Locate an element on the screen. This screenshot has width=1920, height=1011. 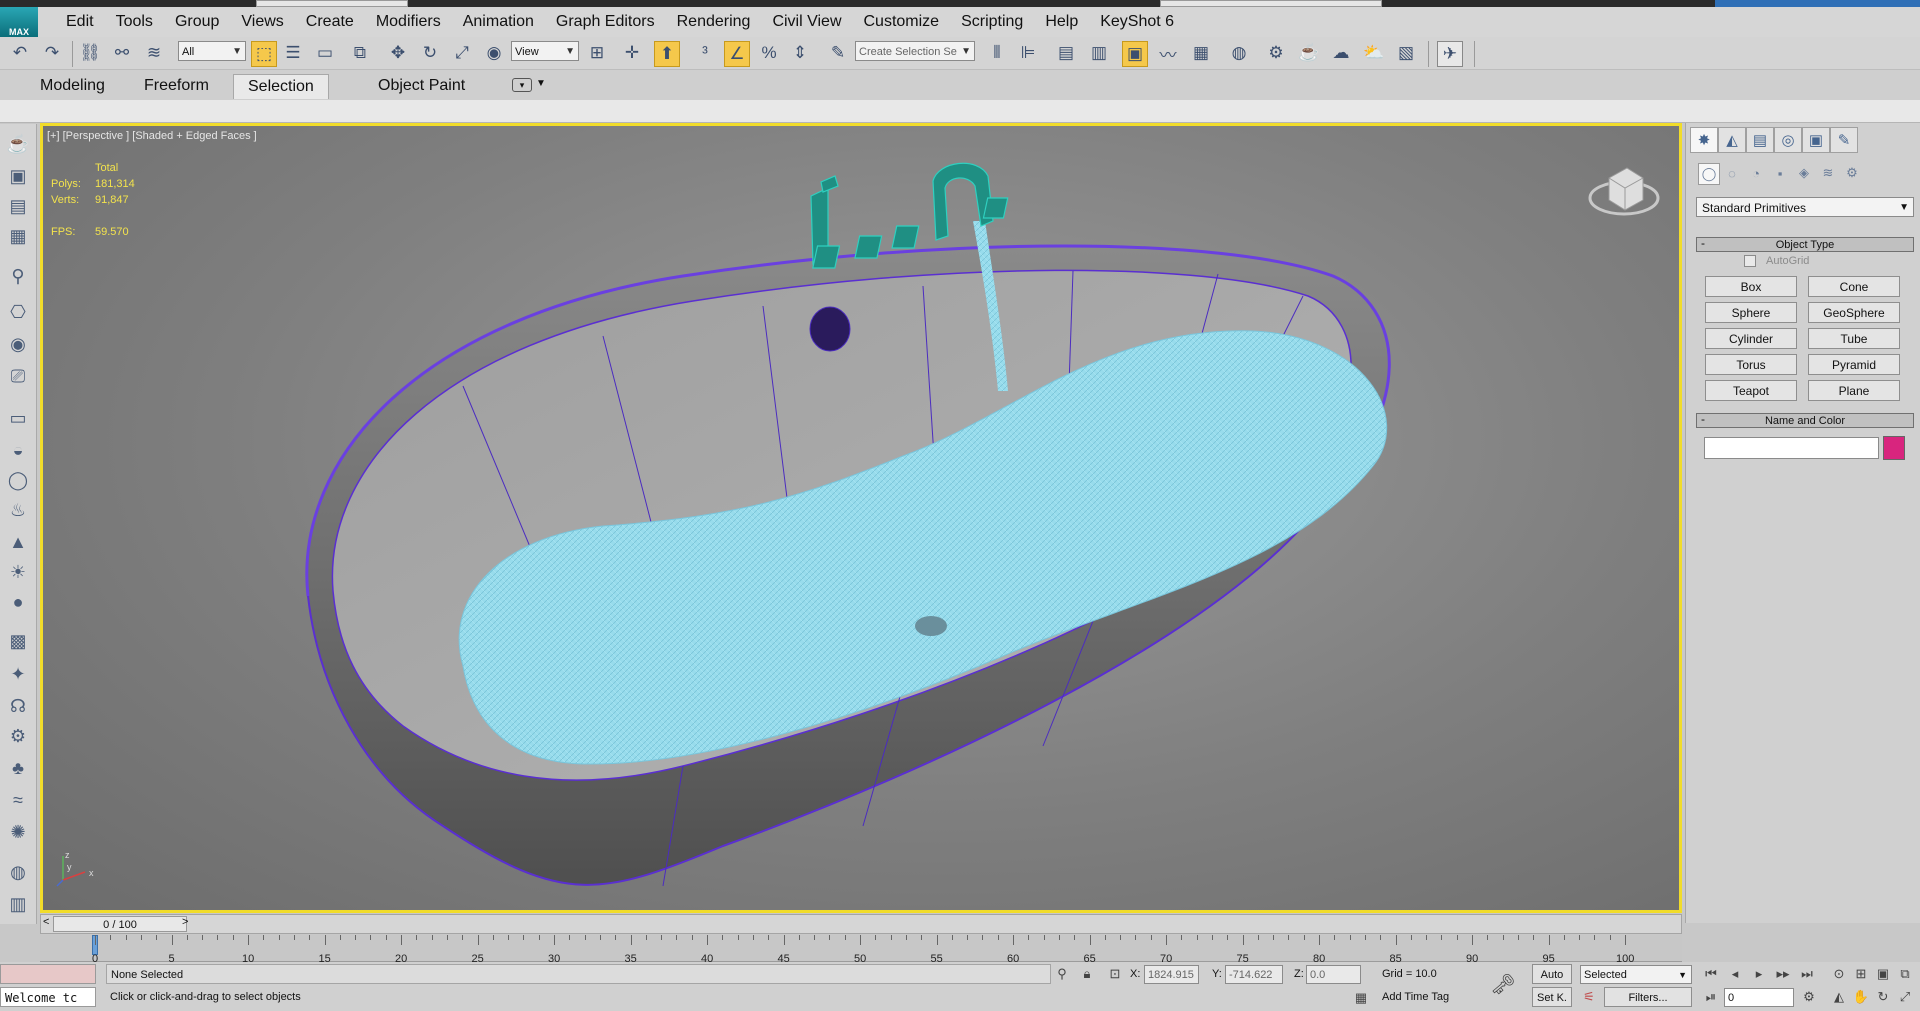
sun-icon: ☀ is located at coordinates (18, 572).